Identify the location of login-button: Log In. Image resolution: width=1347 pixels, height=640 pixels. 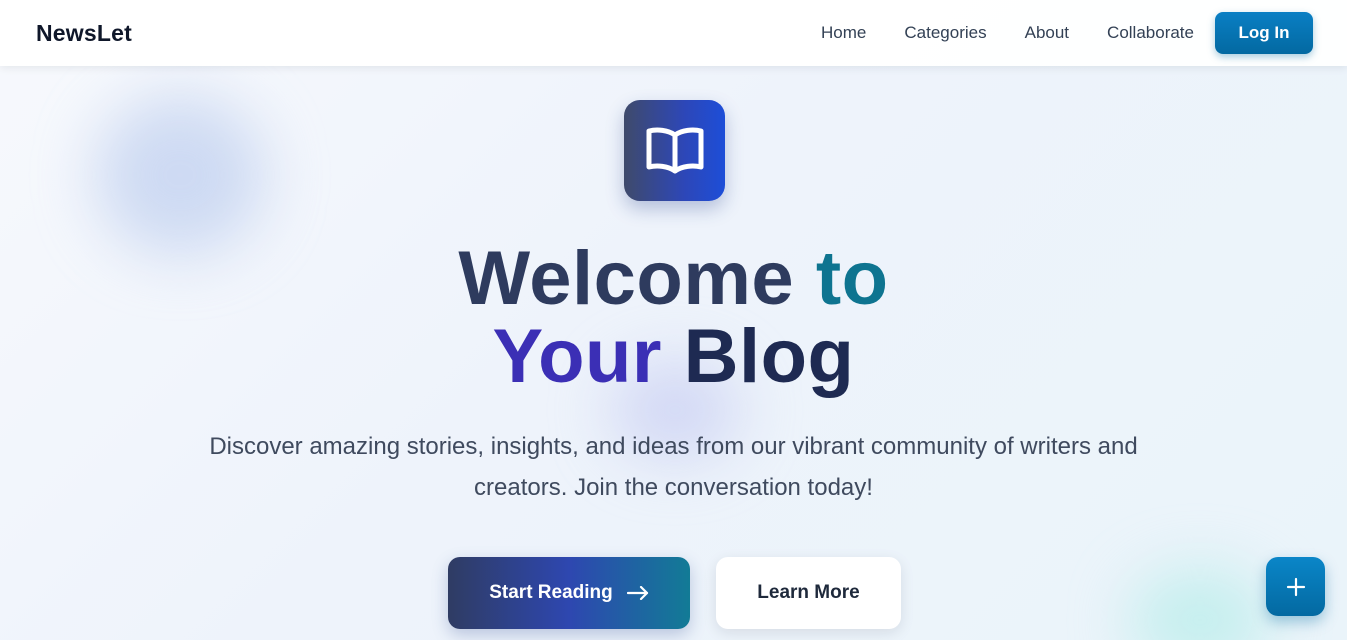
(1264, 33).